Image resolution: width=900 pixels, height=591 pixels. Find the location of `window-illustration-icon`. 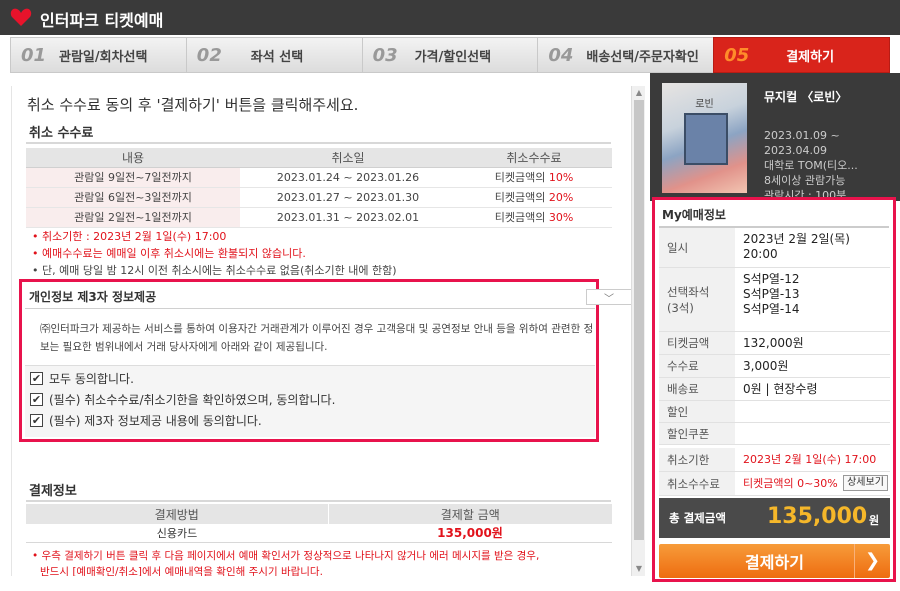

window-illustration-icon is located at coordinates (706, 139).